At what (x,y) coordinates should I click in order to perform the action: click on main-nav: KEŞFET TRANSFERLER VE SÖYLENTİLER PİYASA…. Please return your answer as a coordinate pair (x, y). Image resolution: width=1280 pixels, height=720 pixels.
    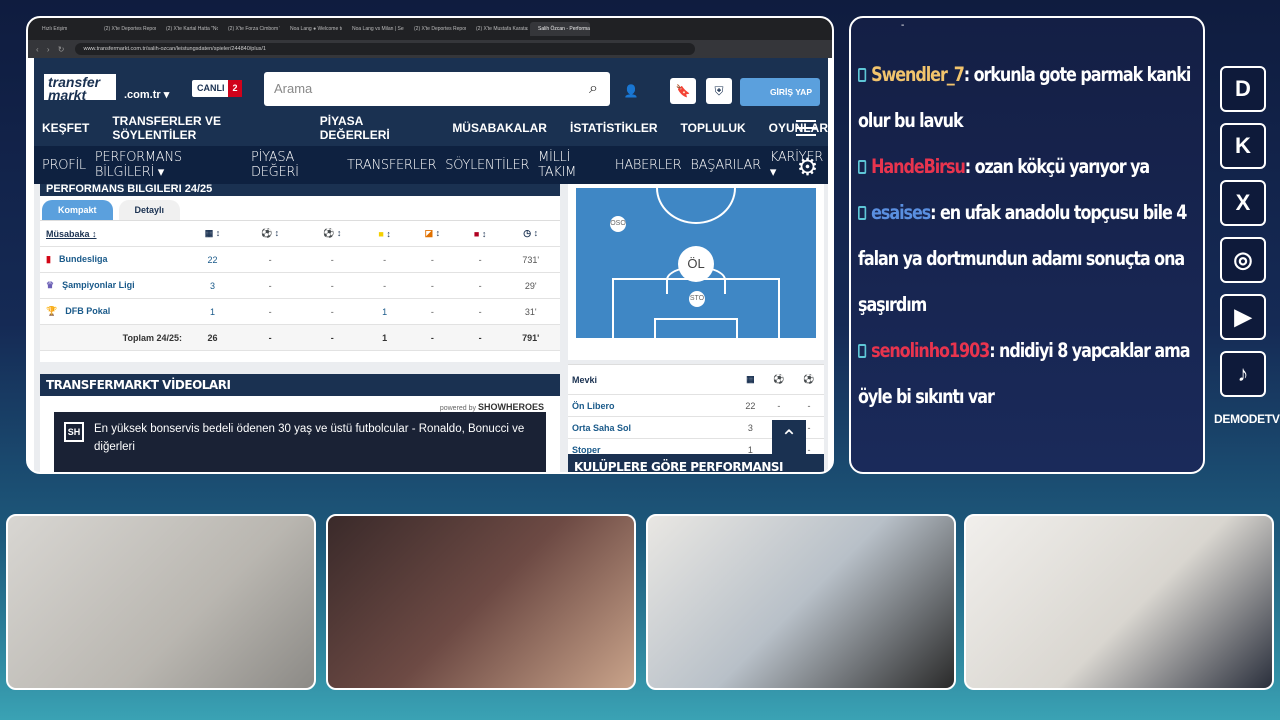
    Looking at the image, I should click on (431, 128).